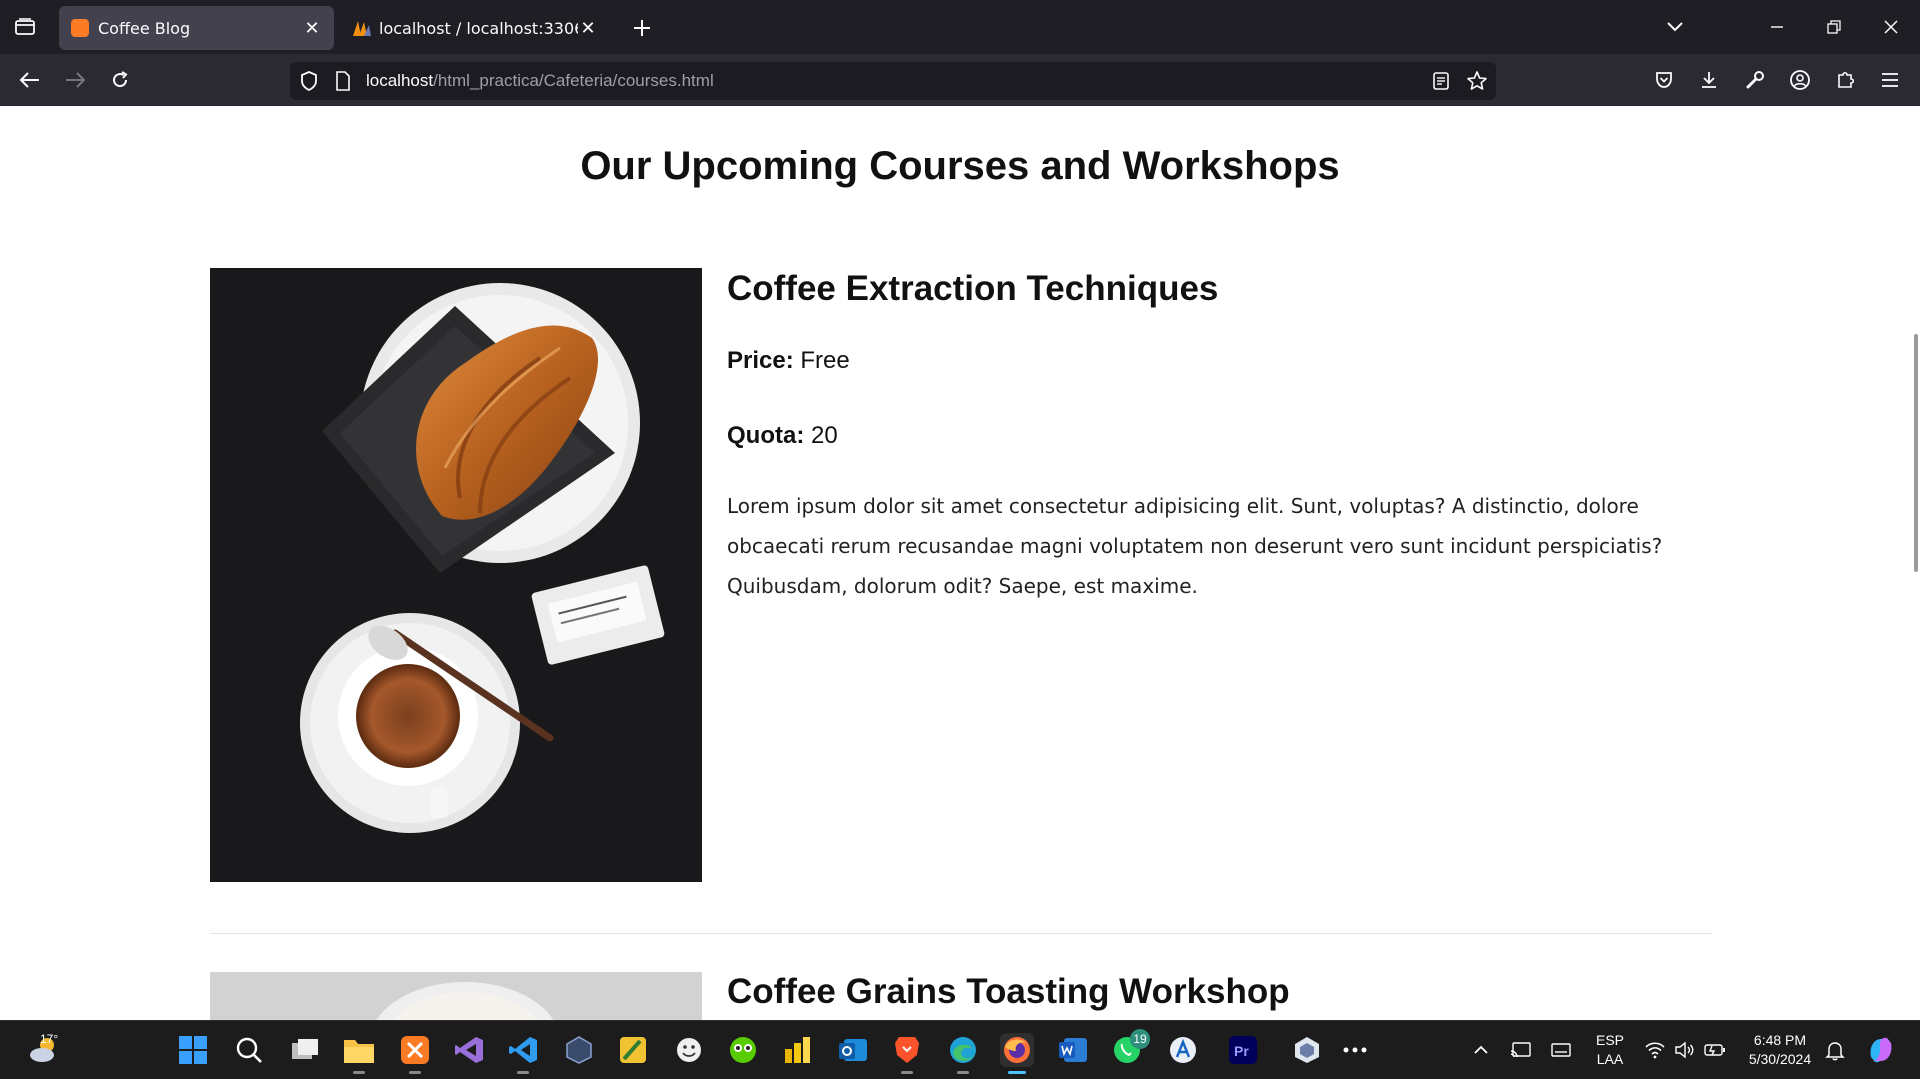  What do you see at coordinates (853, 1050) in the screenshot?
I see `outlook-icon` at bounding box center [853, 1050].